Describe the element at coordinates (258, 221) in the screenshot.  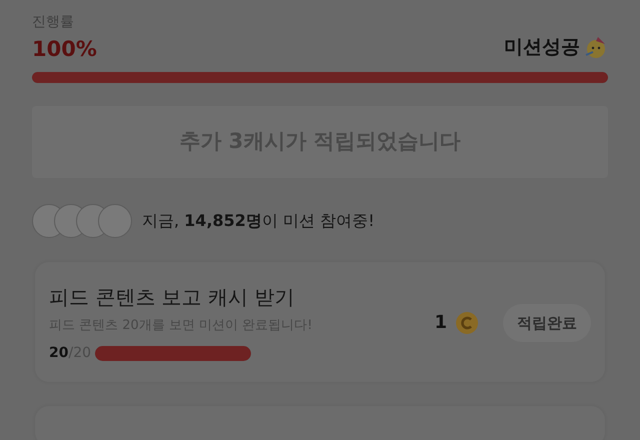
I see `participants-text: 지금, 14,852명이 미션 참여중!` at that location.